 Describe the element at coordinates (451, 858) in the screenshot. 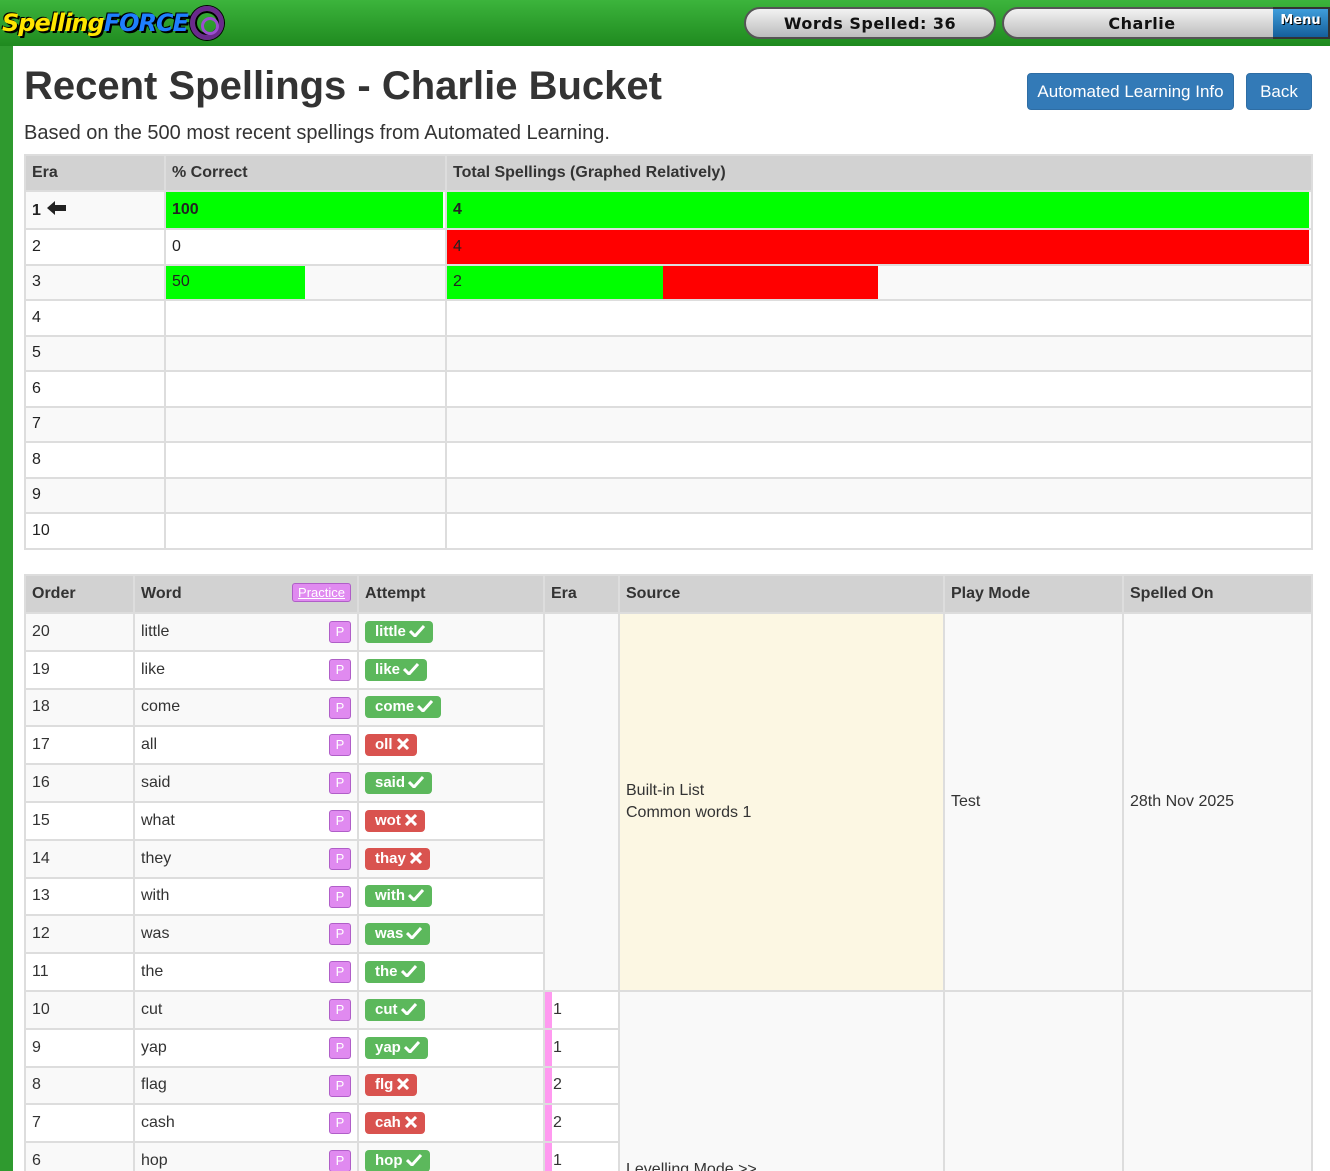

I see `attempt-cell: thay` at that location.